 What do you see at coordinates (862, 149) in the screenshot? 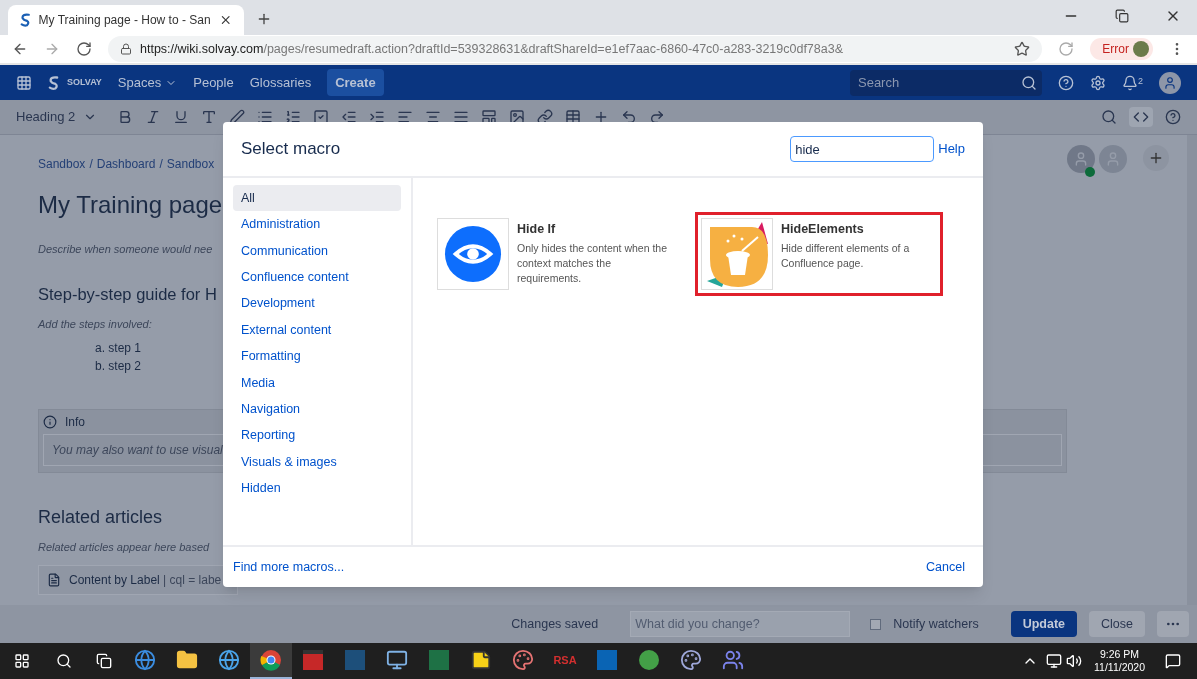
I see `macro-search-field: hide` at bounding box center [862, 149].